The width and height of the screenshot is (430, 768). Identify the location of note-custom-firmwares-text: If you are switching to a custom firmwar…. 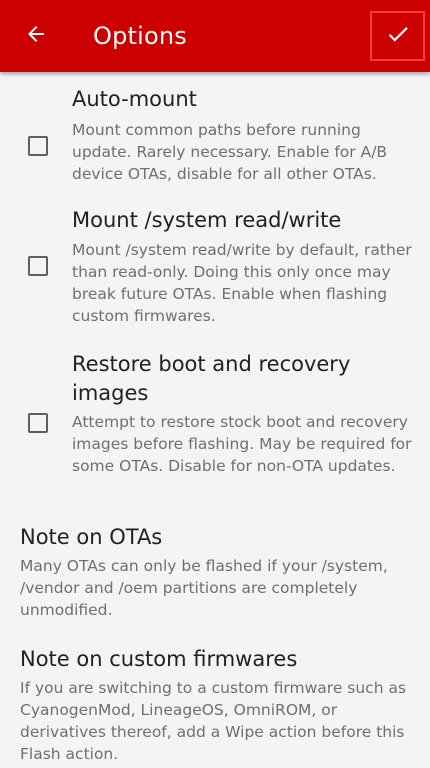
(213, 721).